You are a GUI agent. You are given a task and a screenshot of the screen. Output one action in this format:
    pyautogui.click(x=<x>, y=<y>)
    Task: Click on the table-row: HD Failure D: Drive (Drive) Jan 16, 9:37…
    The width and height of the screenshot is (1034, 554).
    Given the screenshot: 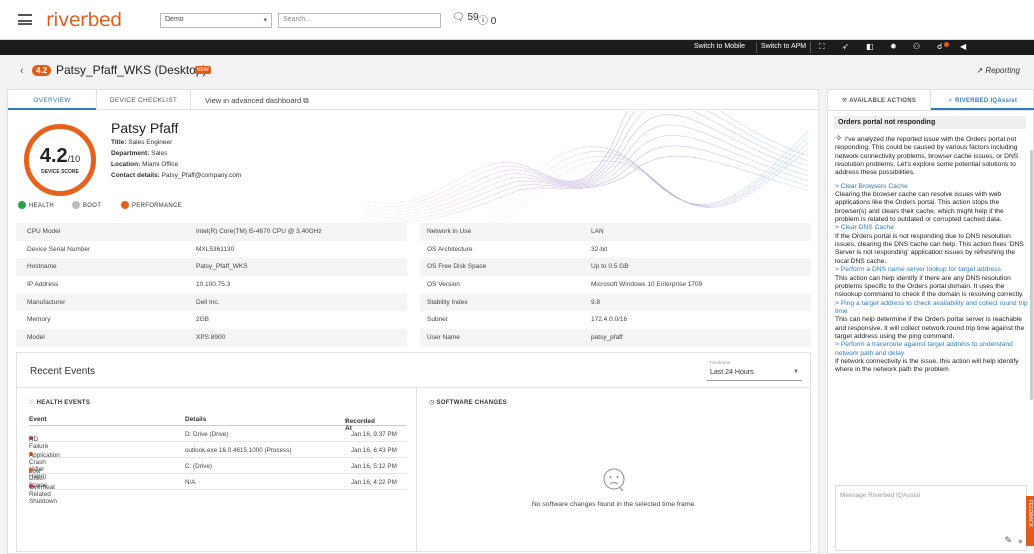 What is the action you would take?
    pyautogui.click(x=218, y=438)
    